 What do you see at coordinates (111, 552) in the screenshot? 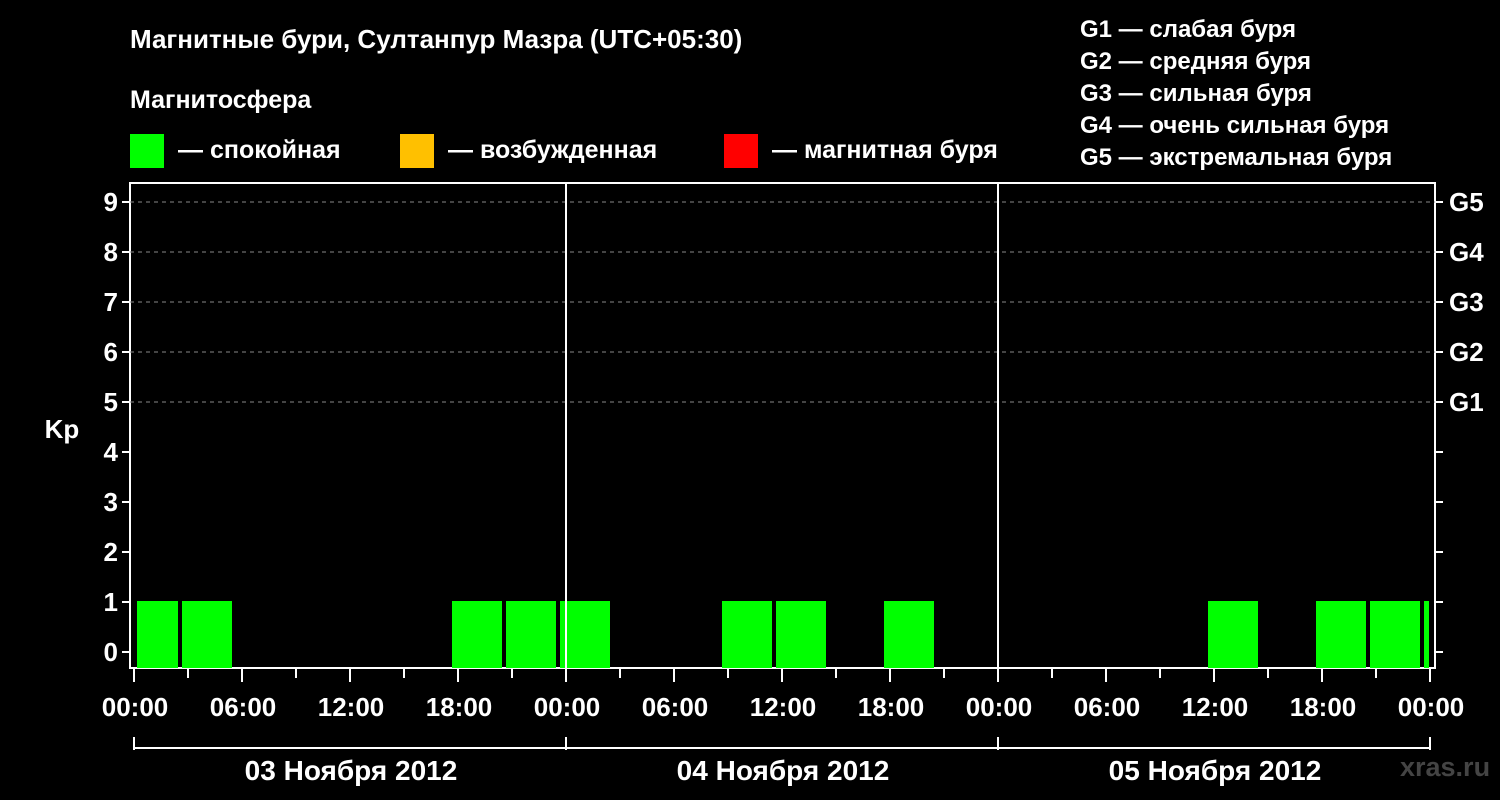
I see `y-tick-label: 2` at bounding box center [111, 552].